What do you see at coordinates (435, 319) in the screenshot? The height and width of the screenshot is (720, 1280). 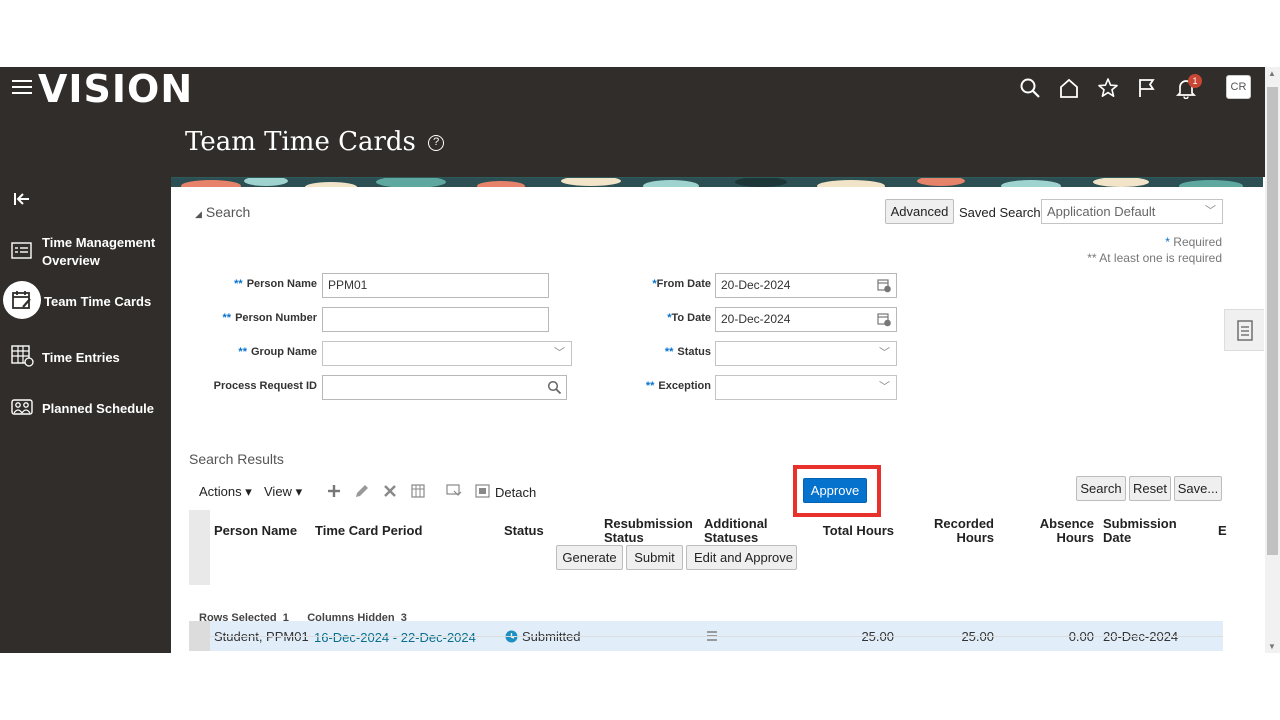 I see `person-number-input` at bounding box center [435, 319].